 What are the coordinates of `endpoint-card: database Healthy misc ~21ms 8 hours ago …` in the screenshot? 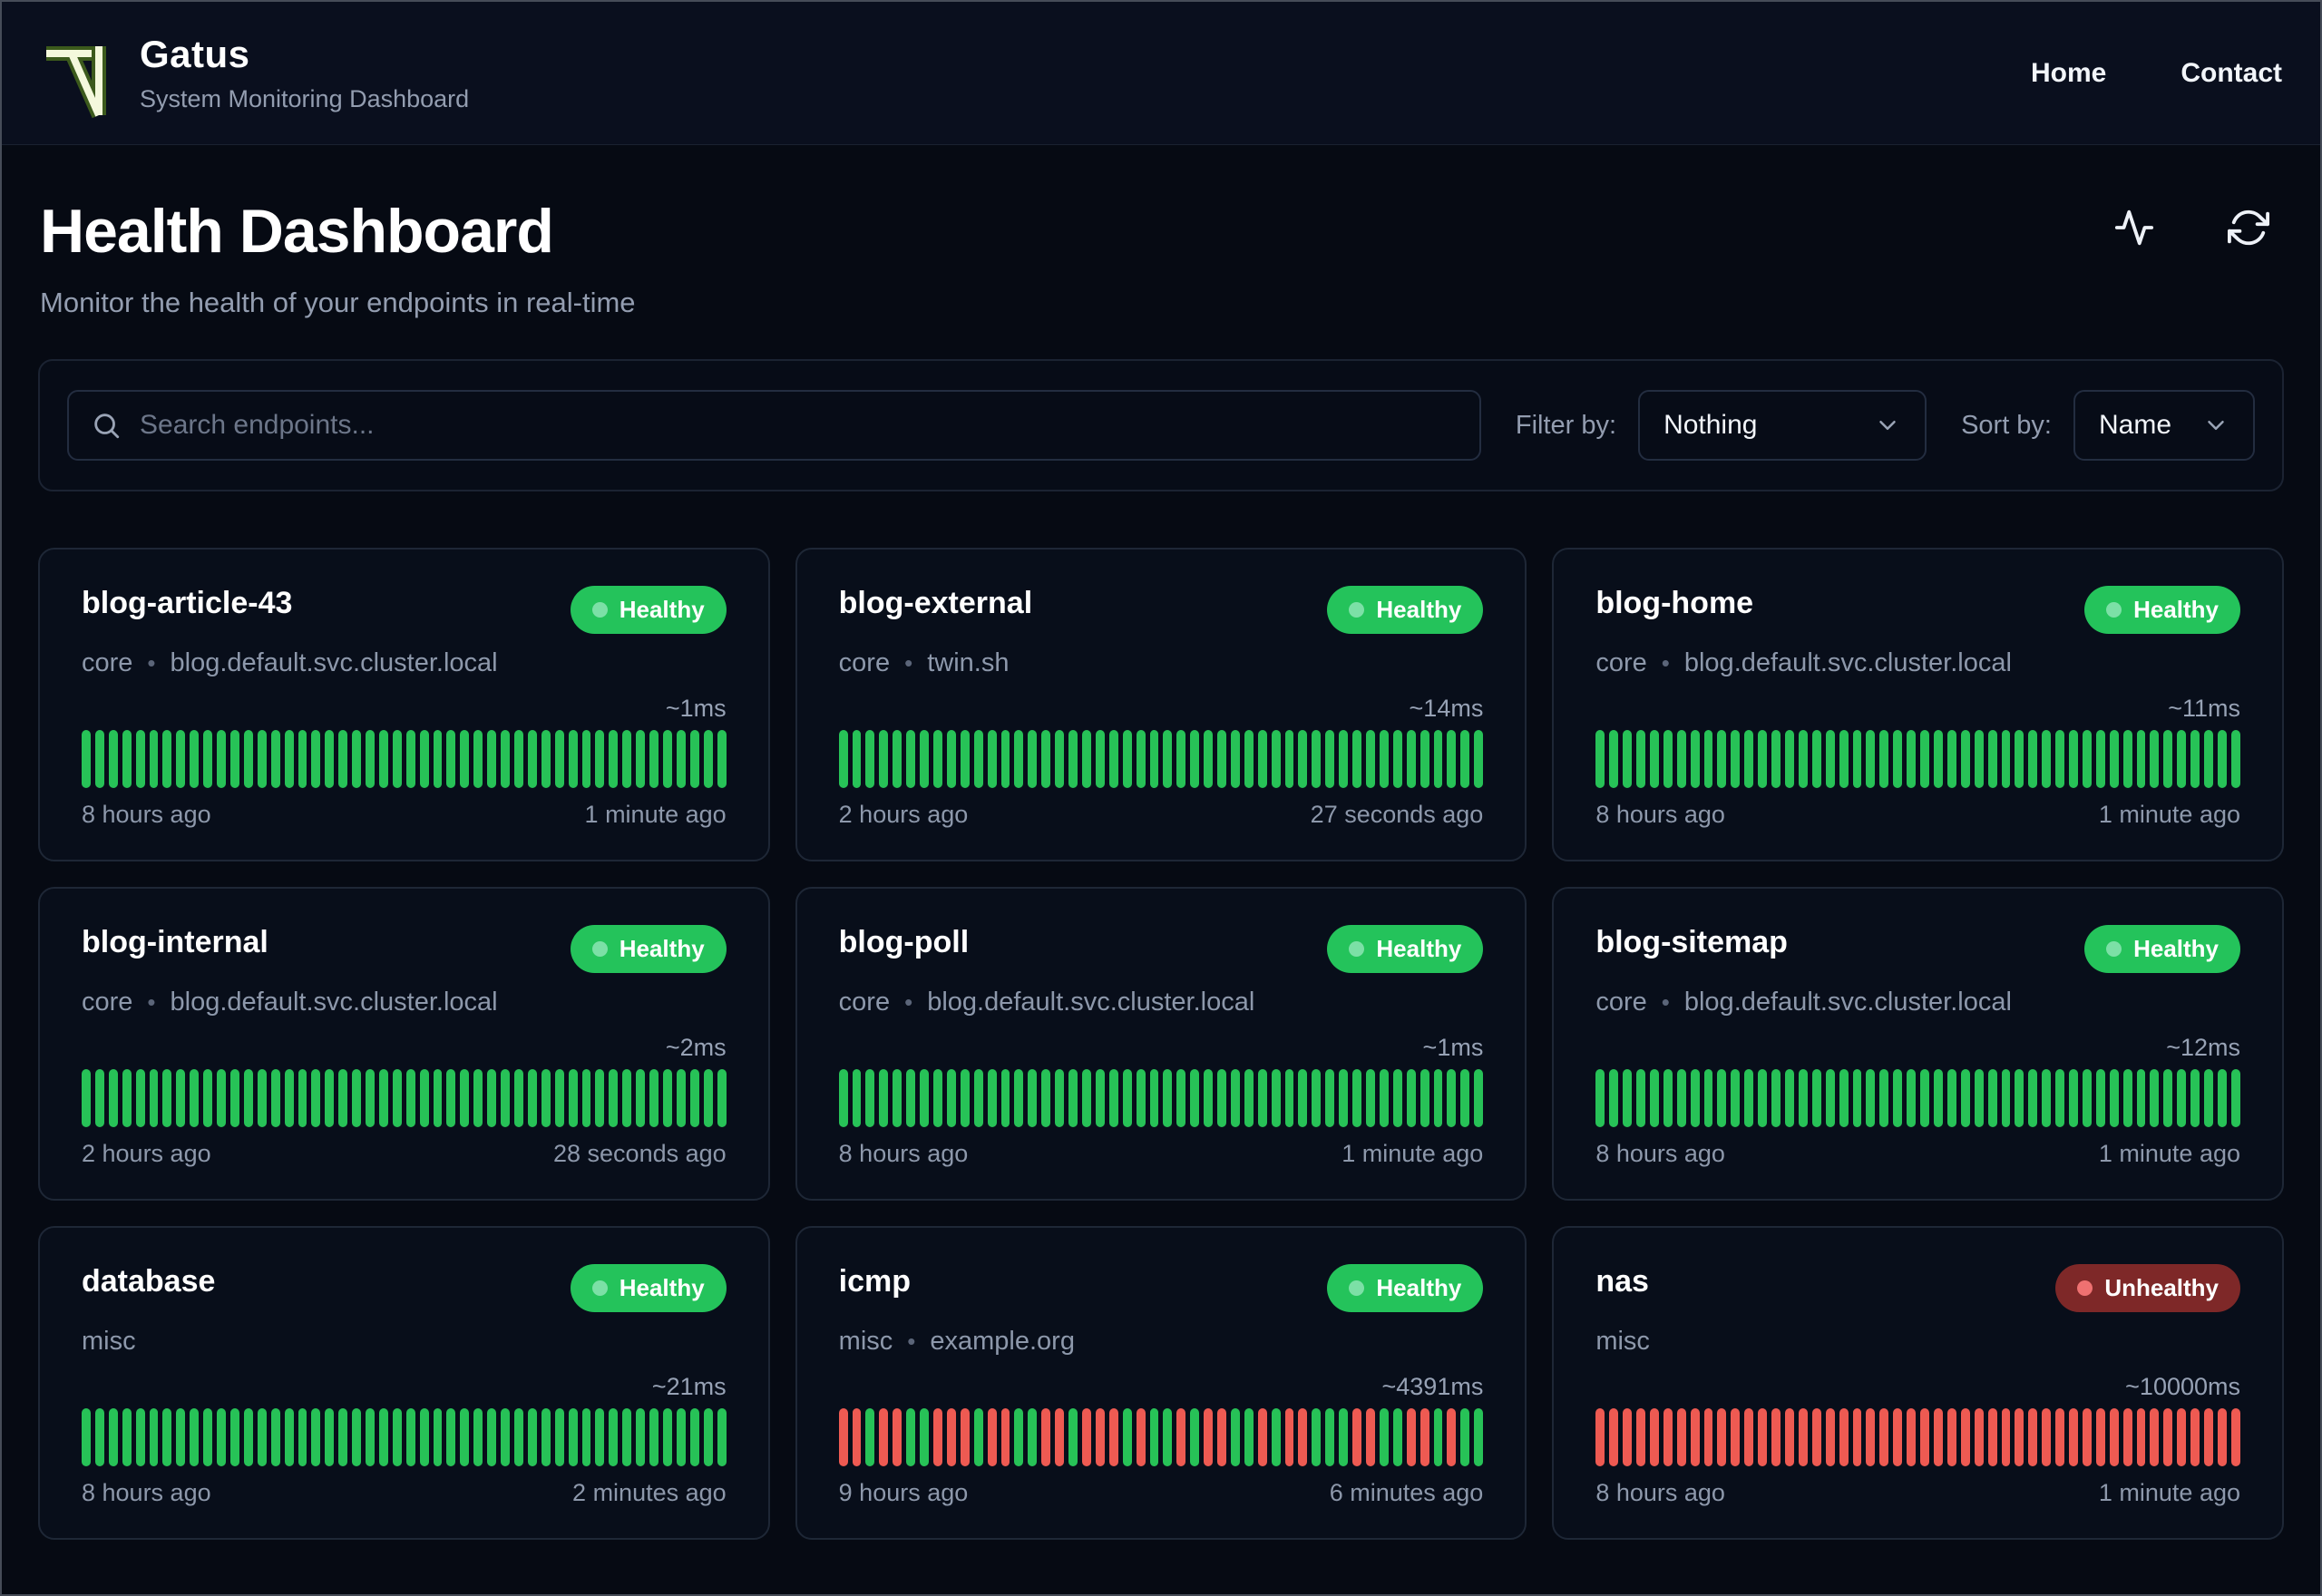 It's located at (404, 1383).